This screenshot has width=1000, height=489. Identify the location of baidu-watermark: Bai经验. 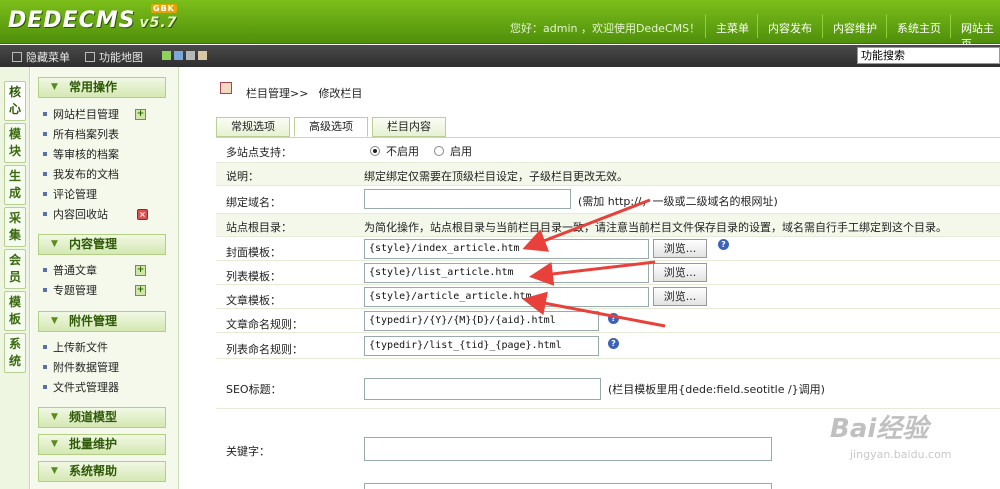
(879, 429).